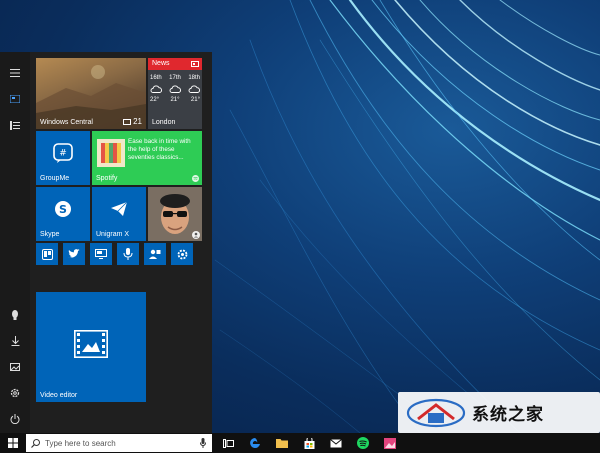 The image size is (600, 453). I want to click on folder-icon, so click(282, 443).